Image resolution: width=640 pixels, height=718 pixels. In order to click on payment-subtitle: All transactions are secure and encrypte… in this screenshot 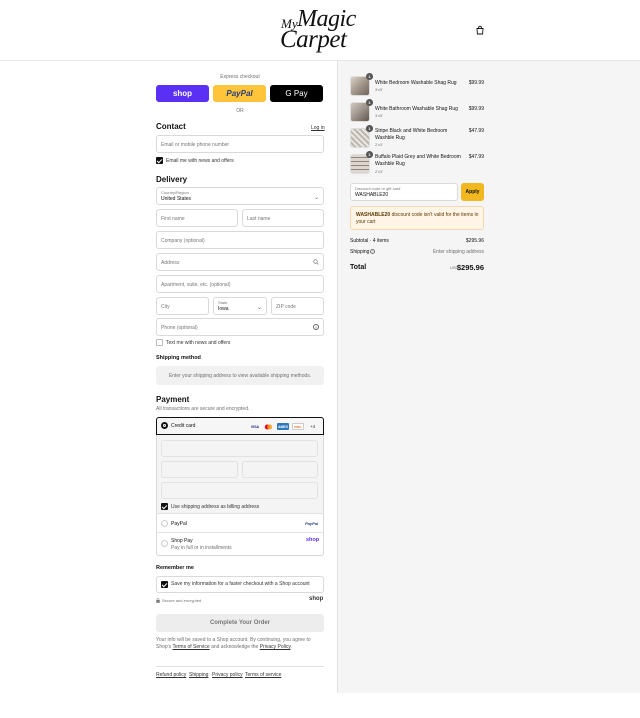, I will do `click(203, 409)`.